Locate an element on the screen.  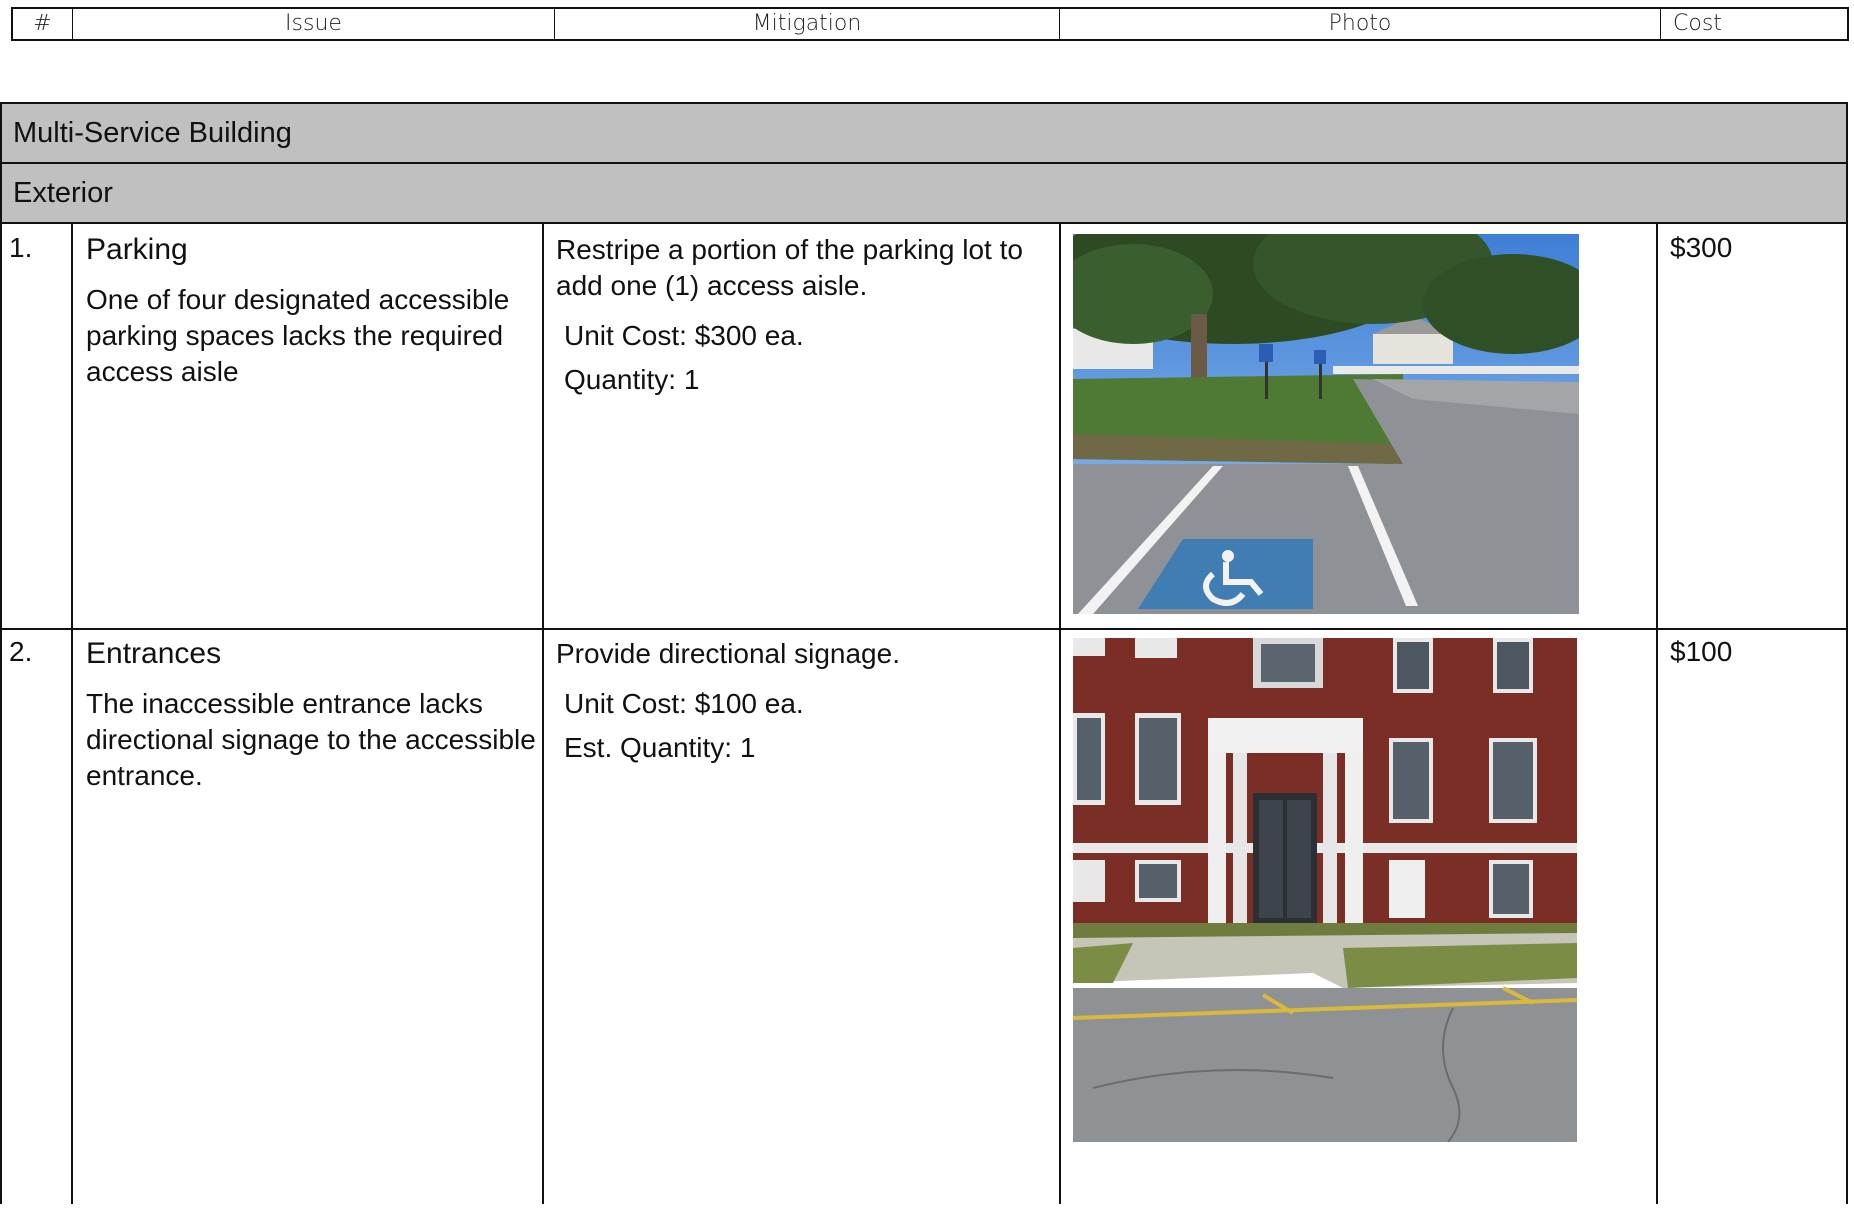
quantity: Est. Quantity: 1 is located at coordinates (660, 747).